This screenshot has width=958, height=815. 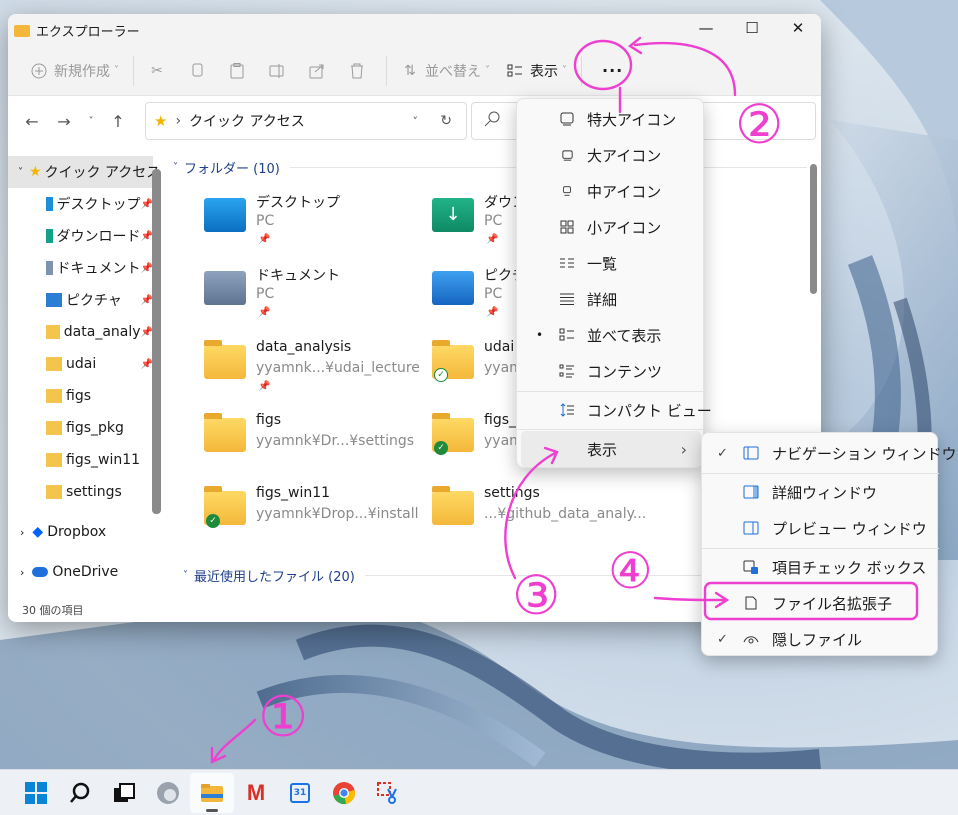 I want to click on new-button: 新規作成 ˅, so click(x=74, y=71).